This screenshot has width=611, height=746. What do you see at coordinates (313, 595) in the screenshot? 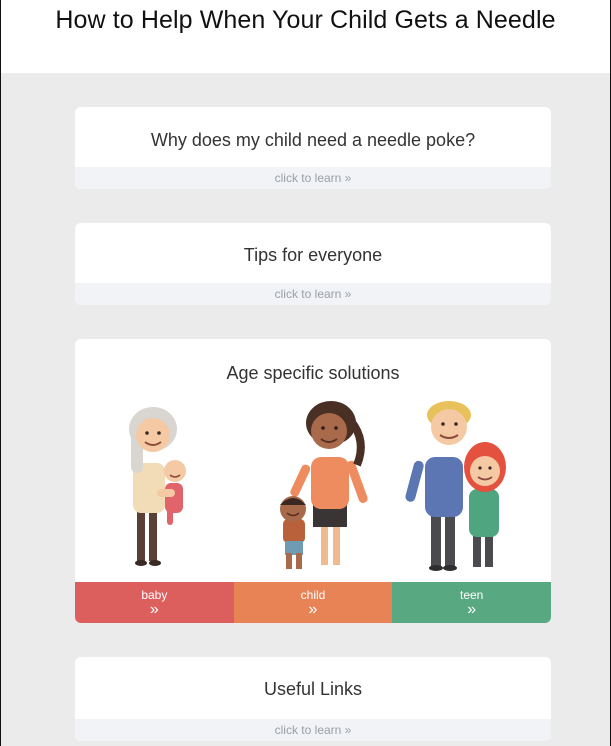
I see `child-label: child` at bounding box center [313, 595].